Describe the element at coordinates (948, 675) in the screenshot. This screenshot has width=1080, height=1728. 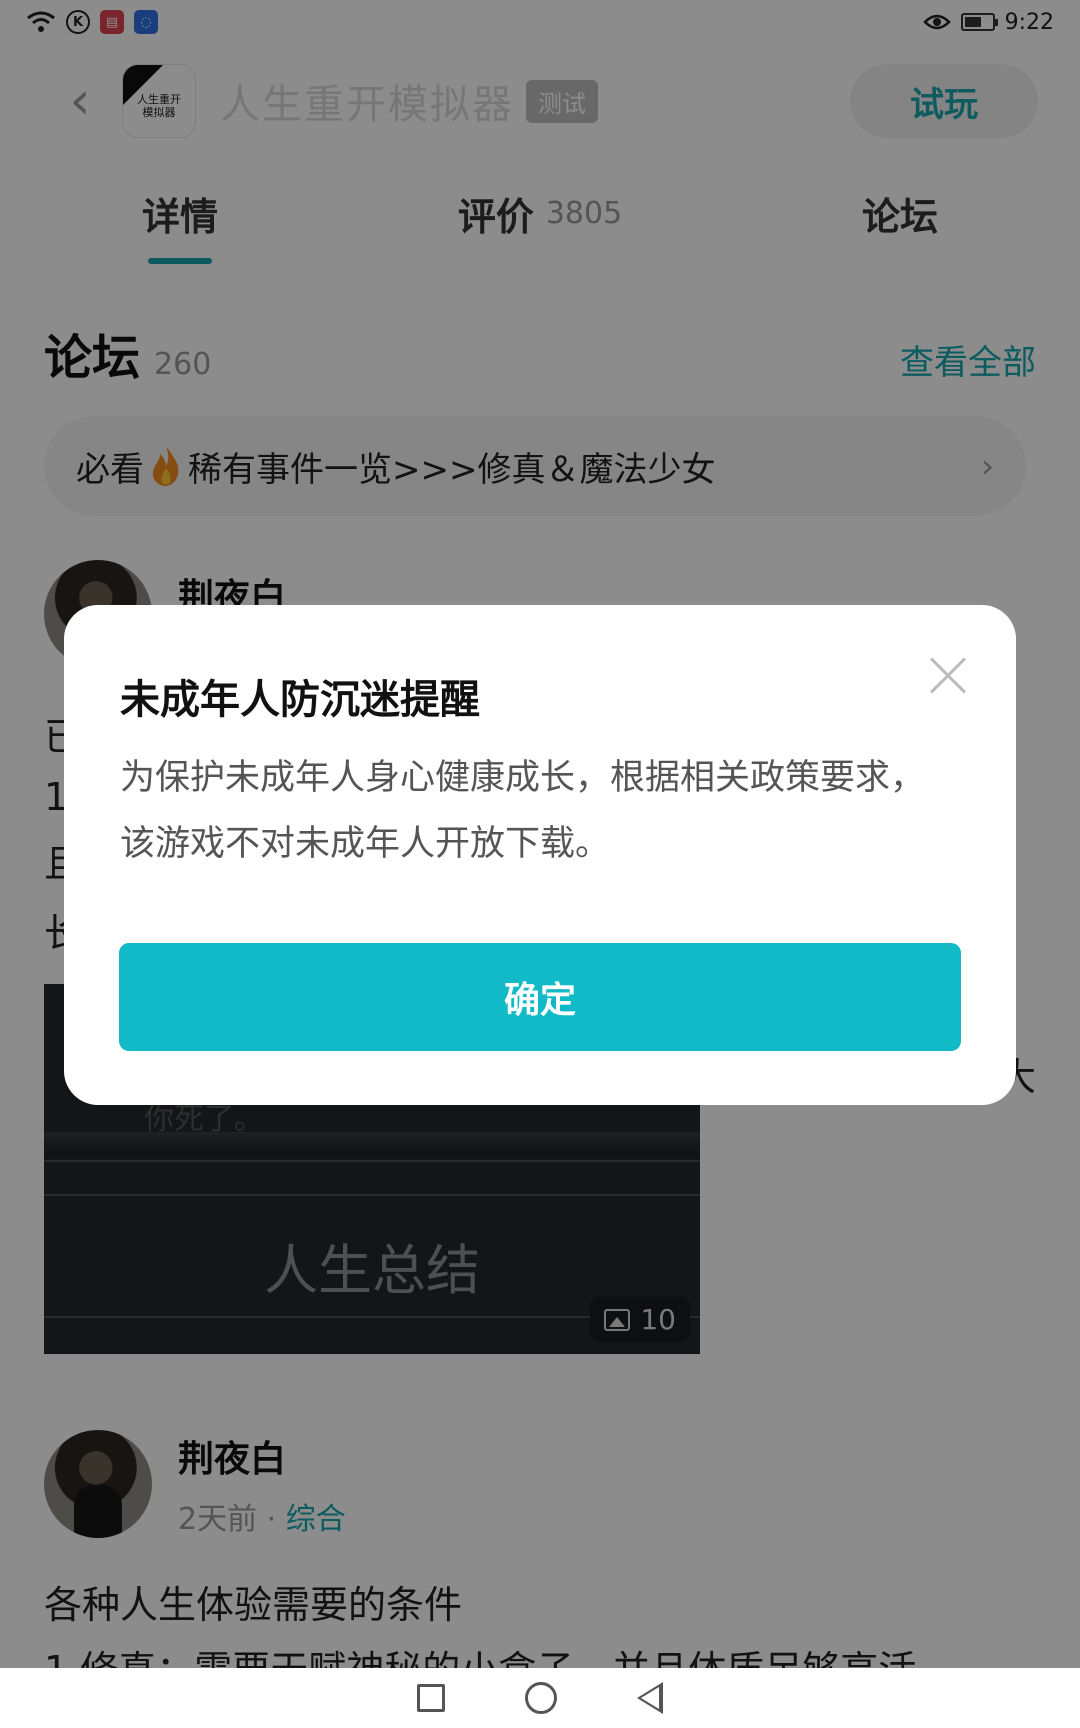
I see `close-icon` at that location.